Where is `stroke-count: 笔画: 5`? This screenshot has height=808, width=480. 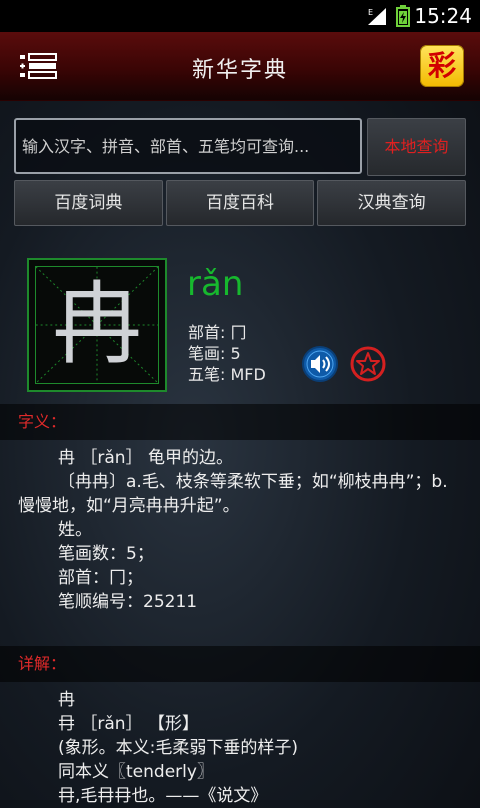
stroke-count: 笔画: 5 is located at coordinates (214, 353).